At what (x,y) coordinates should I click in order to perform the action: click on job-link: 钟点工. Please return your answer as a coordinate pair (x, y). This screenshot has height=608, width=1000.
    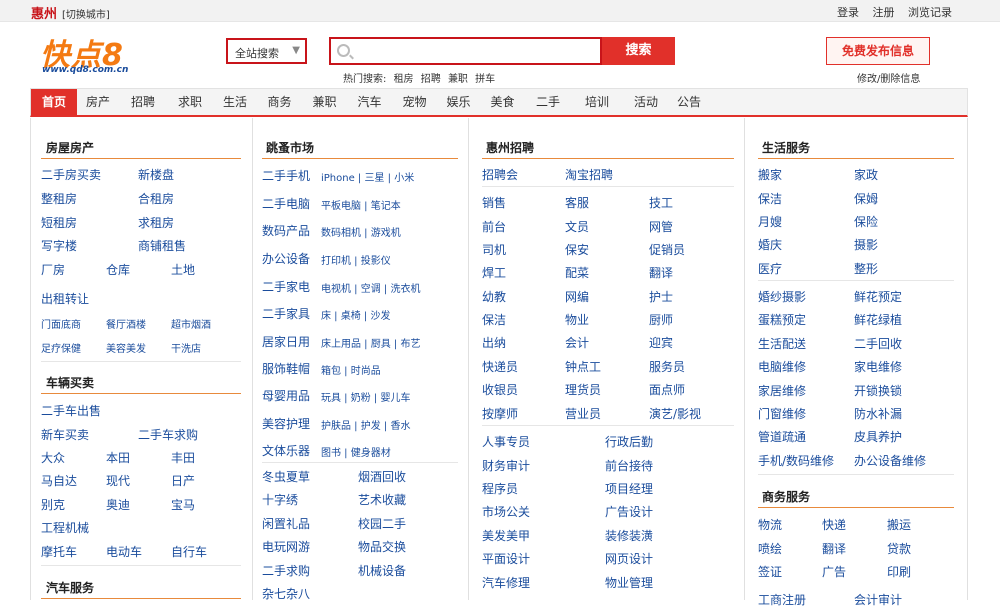
    Looking at the image, I should click on (583, 366).